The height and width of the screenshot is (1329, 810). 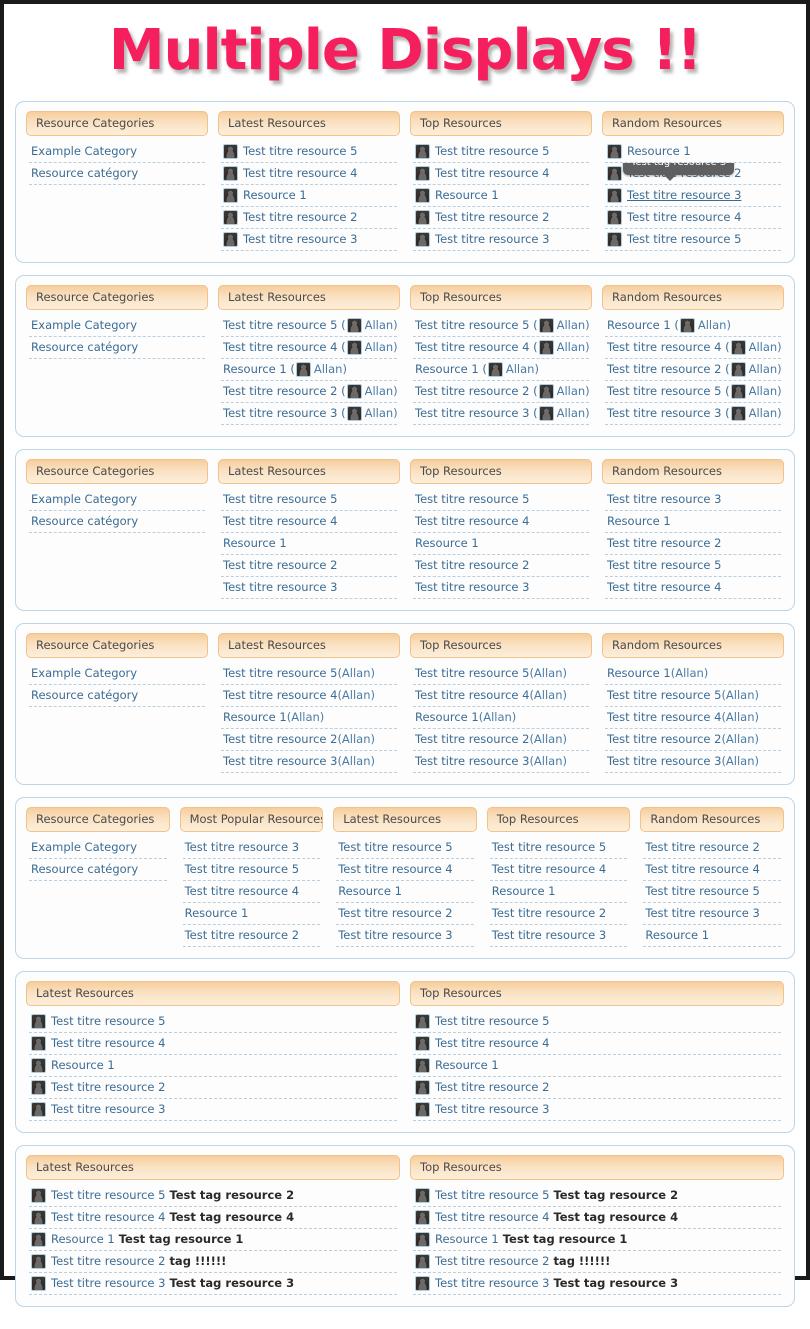 I want to click on resource-link: Test titre resource 5 (, so click(x=668, y=391).